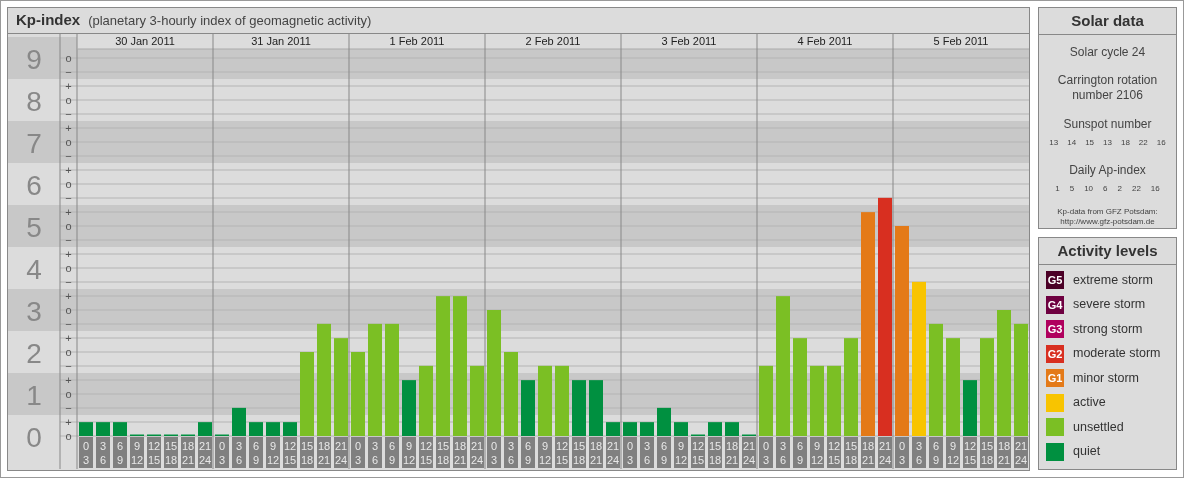  What do you see at coordinates (34, 269) in the screenshot?
I see `kp-value-label: 4` at bounding box center [34, 269].